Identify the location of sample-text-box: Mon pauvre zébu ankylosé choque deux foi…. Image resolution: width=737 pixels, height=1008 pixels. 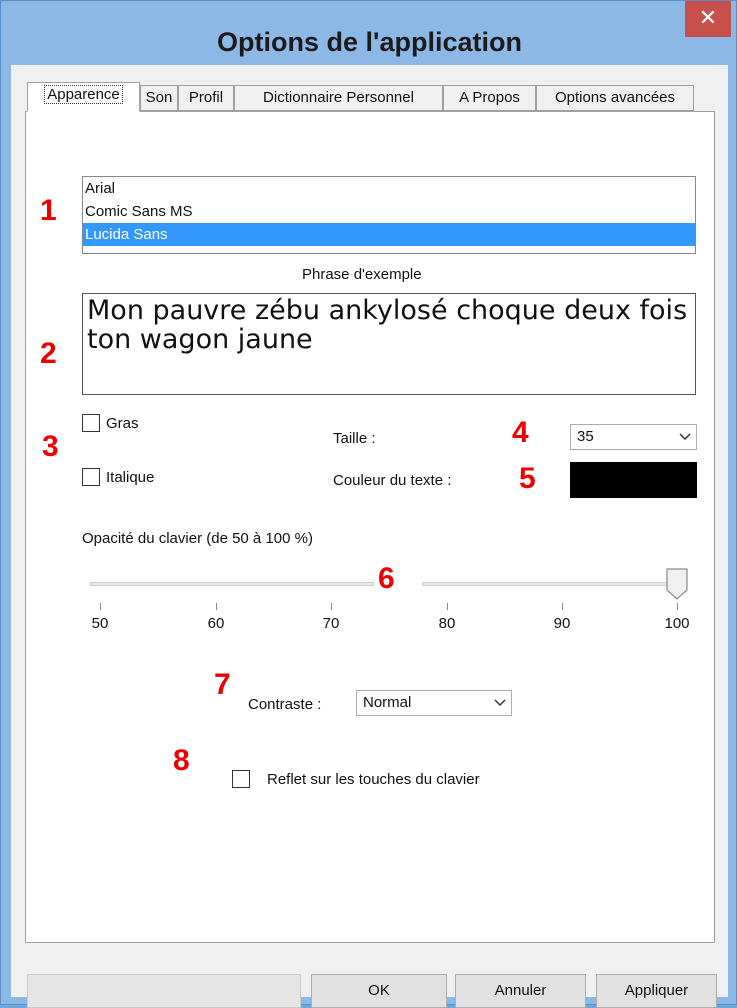
(389, 344).